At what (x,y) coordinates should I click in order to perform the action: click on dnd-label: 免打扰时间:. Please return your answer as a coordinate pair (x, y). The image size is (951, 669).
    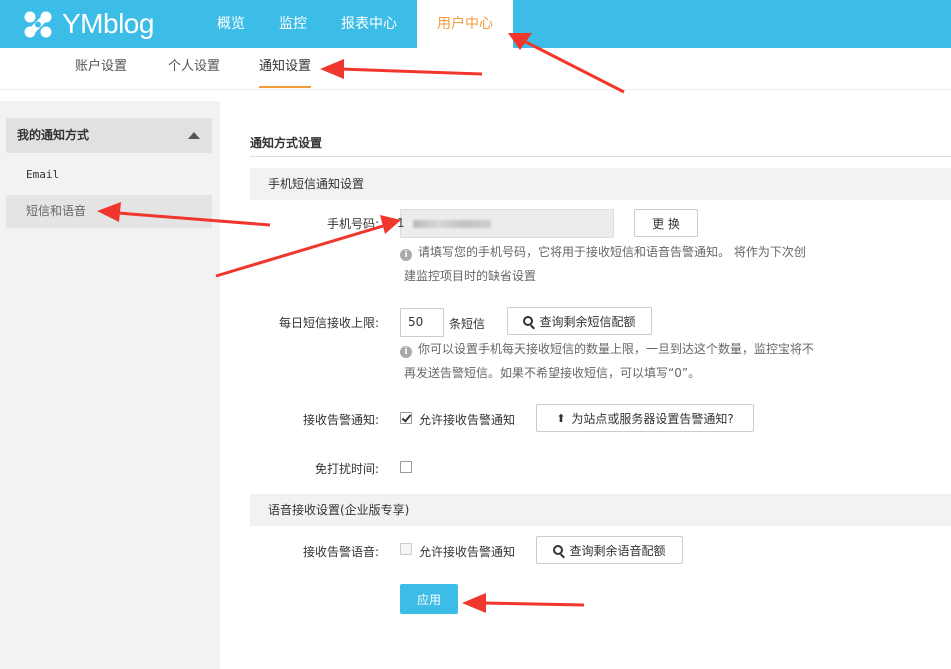
    Looking at the image, I should click on (346, 469).